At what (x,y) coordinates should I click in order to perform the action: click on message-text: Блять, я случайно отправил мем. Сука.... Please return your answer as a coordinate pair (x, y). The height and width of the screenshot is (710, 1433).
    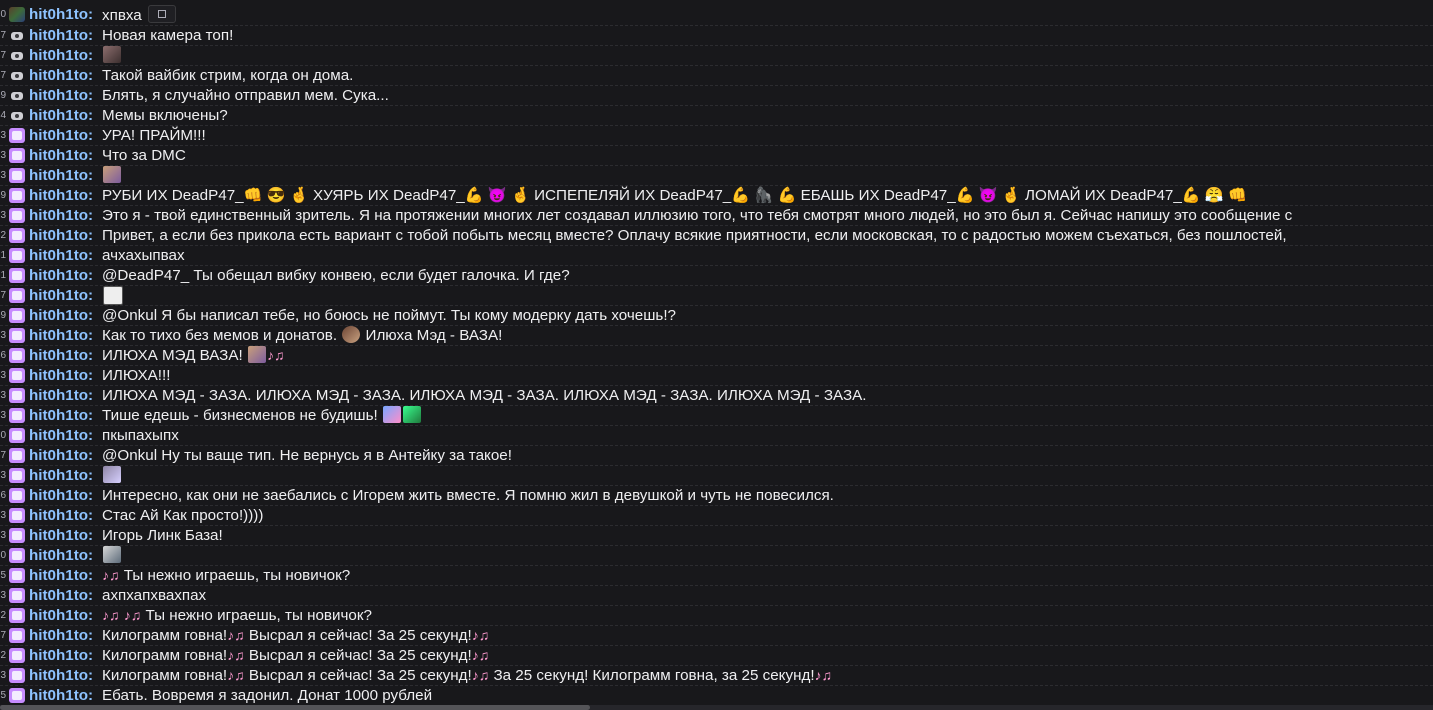
    Looking at the image, I should click on (245, 95).